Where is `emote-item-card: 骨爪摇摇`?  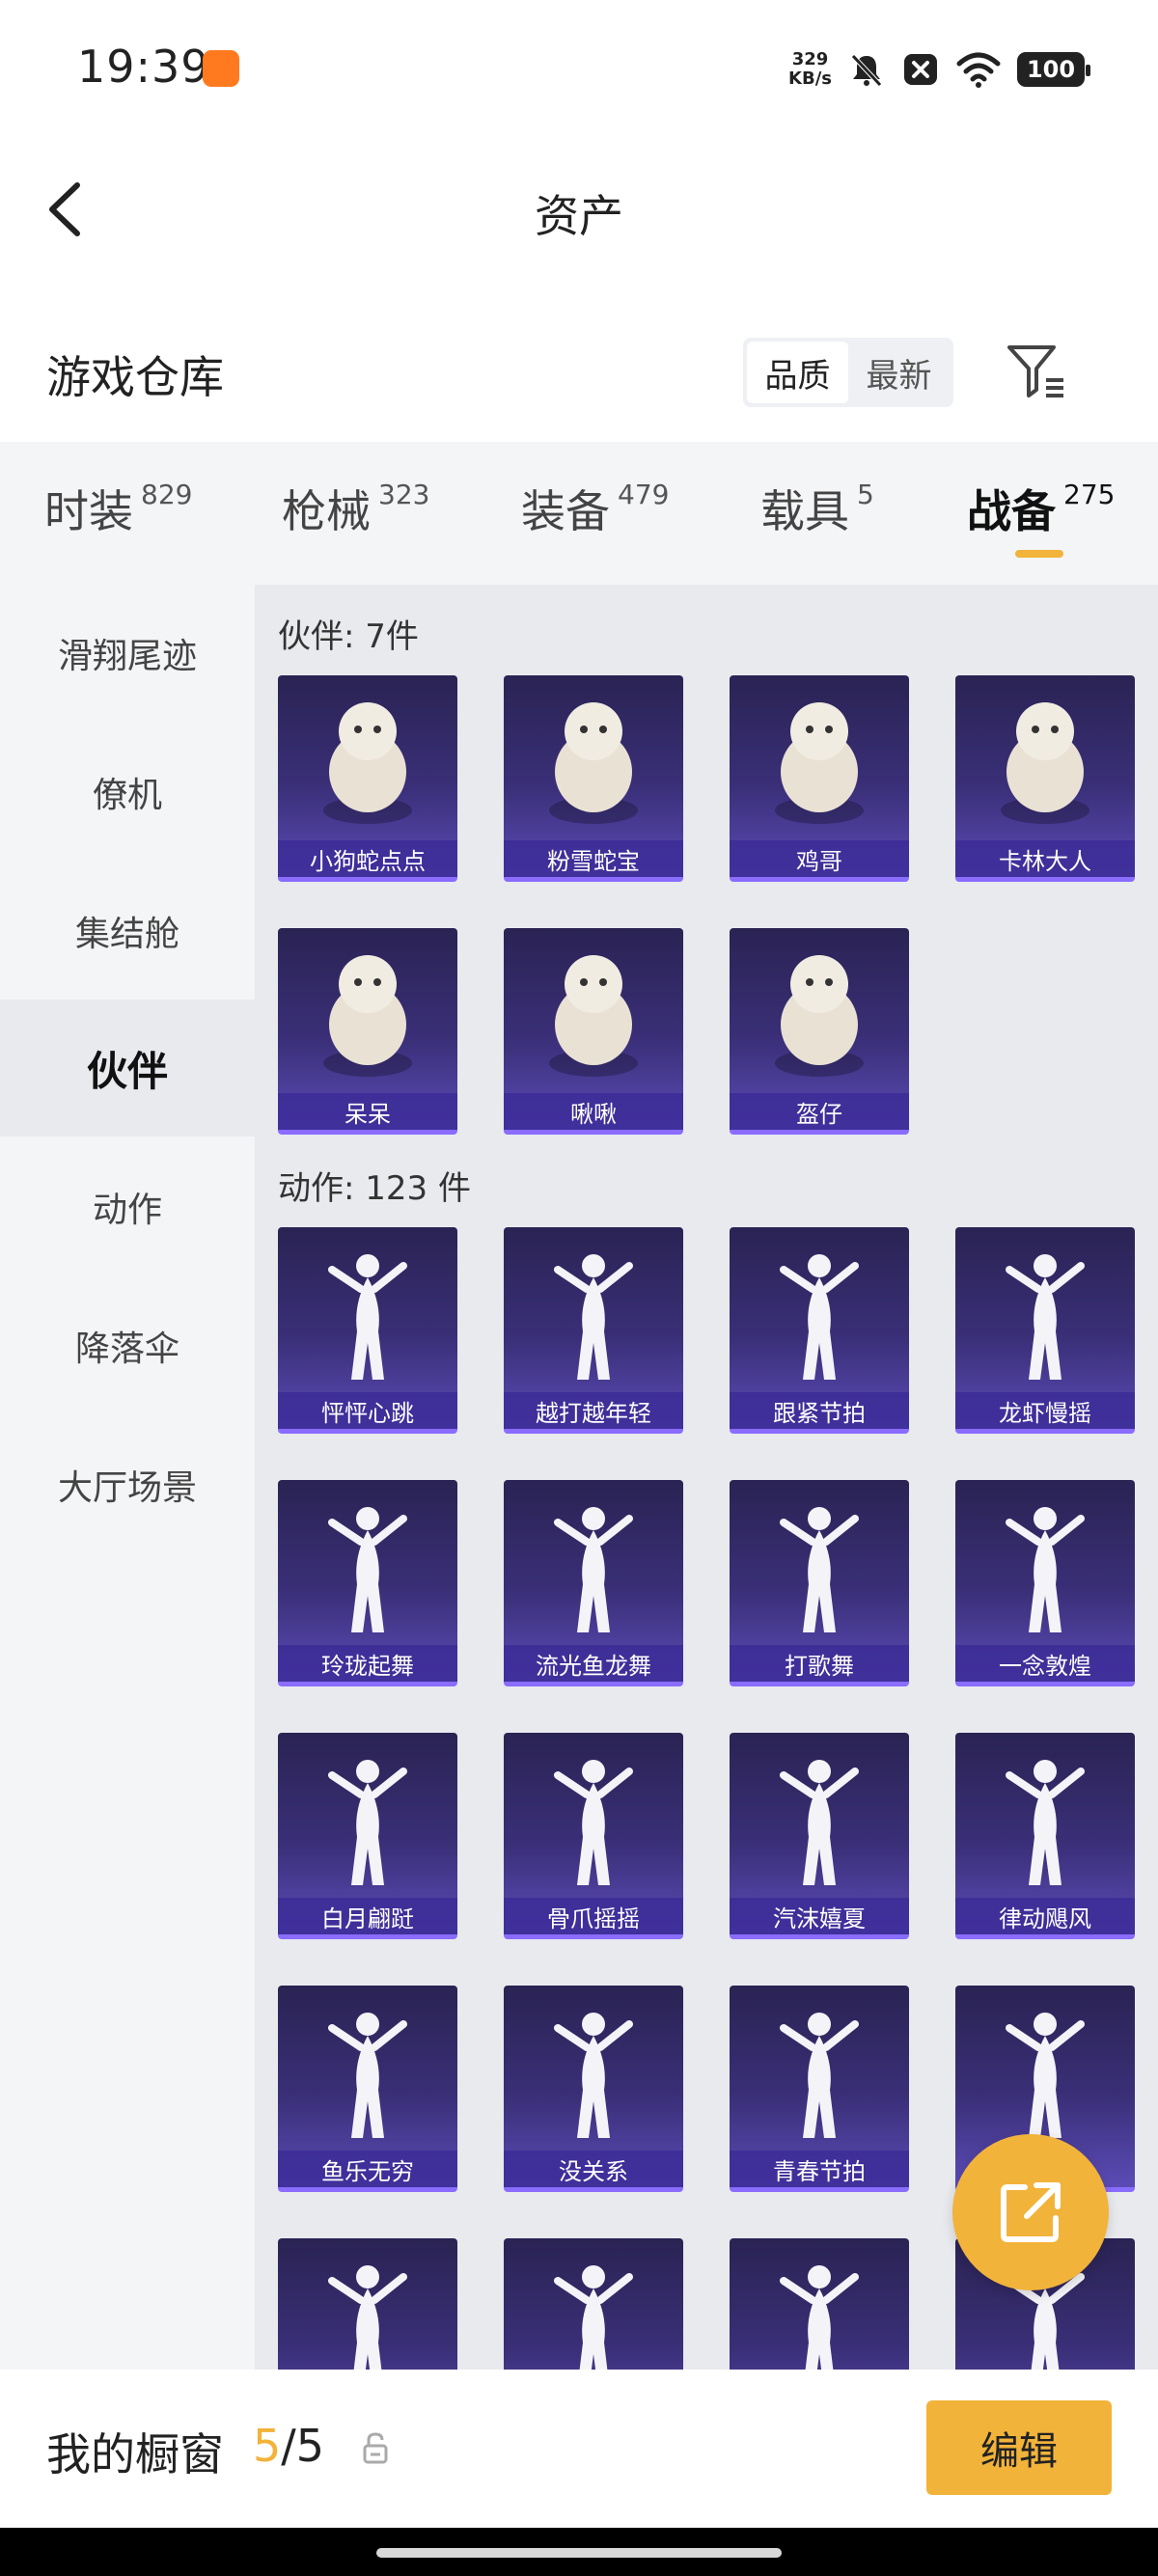 emote-item-card: 骨爪摇摇 is located at coordinates (593, 1836).